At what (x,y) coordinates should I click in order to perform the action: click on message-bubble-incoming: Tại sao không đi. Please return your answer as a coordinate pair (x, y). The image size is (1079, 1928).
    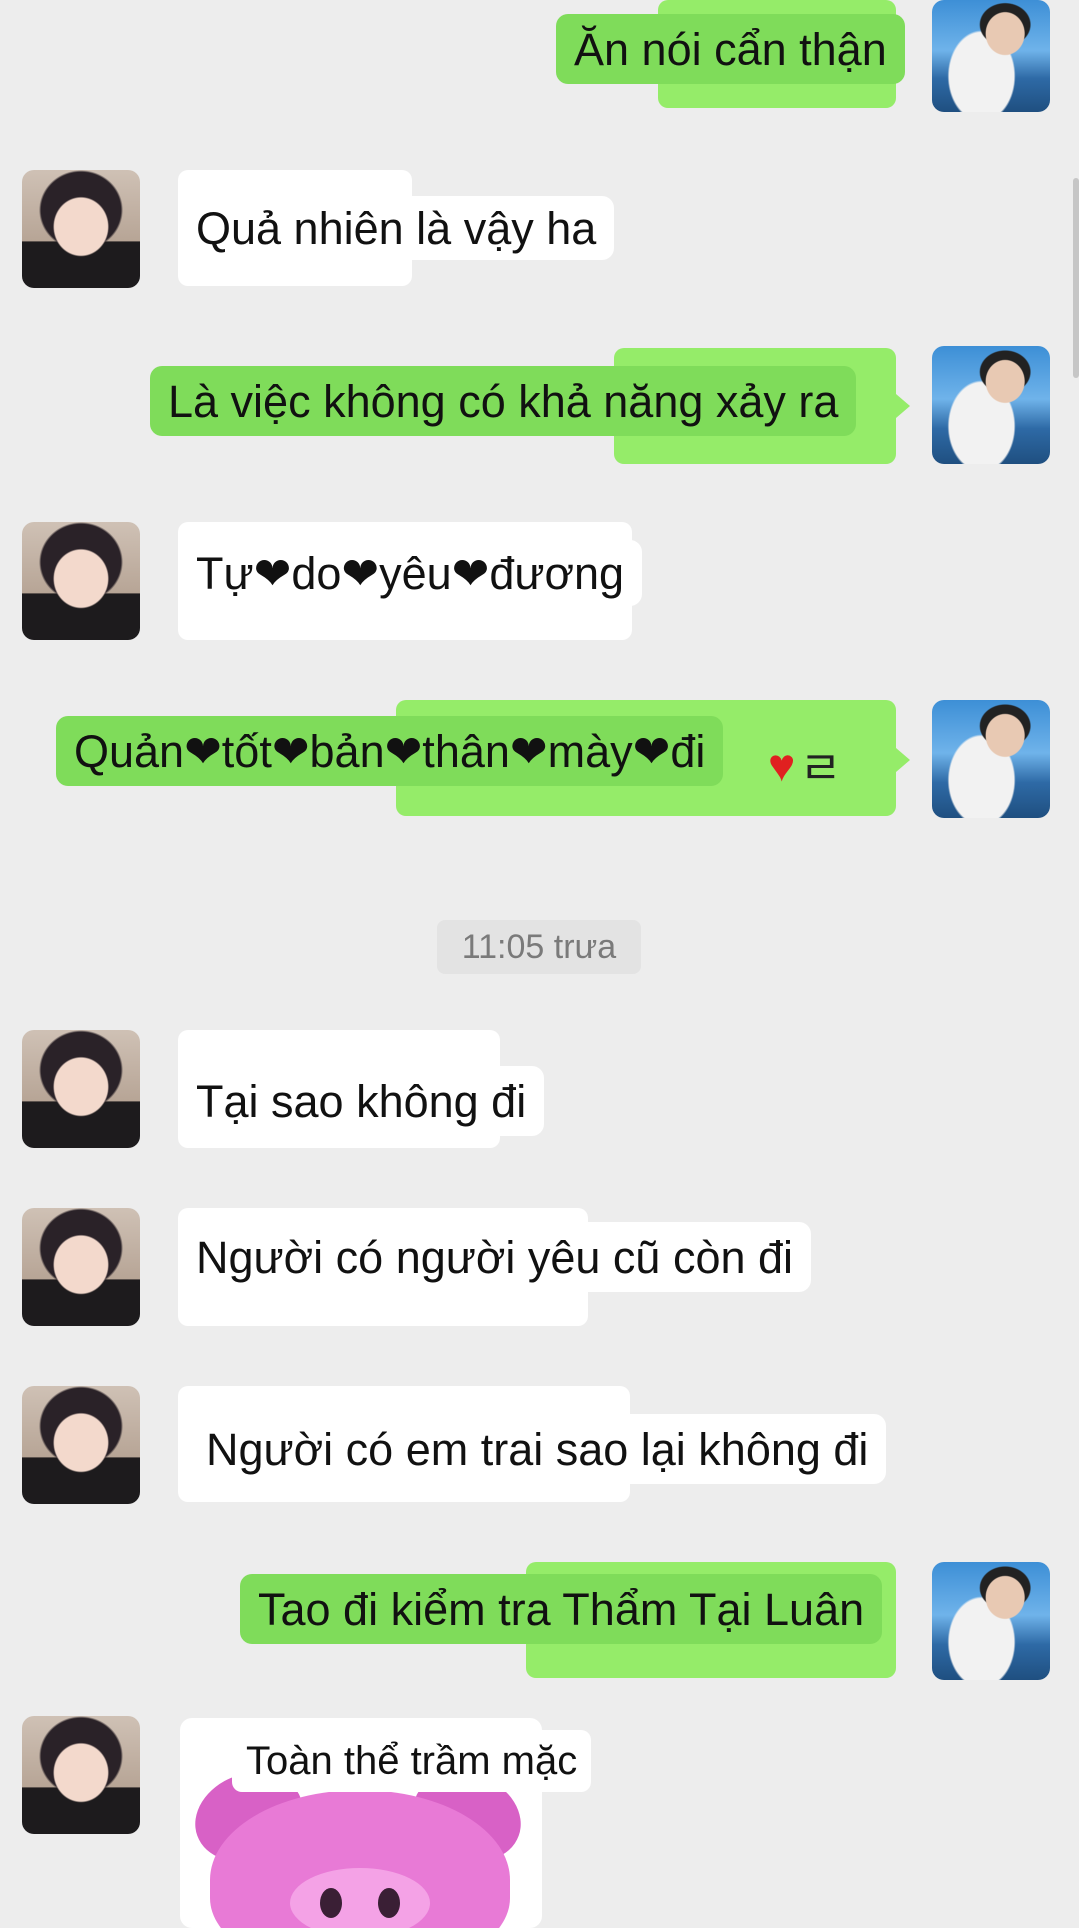
    Looking at the image, I should click on (361, 1101).